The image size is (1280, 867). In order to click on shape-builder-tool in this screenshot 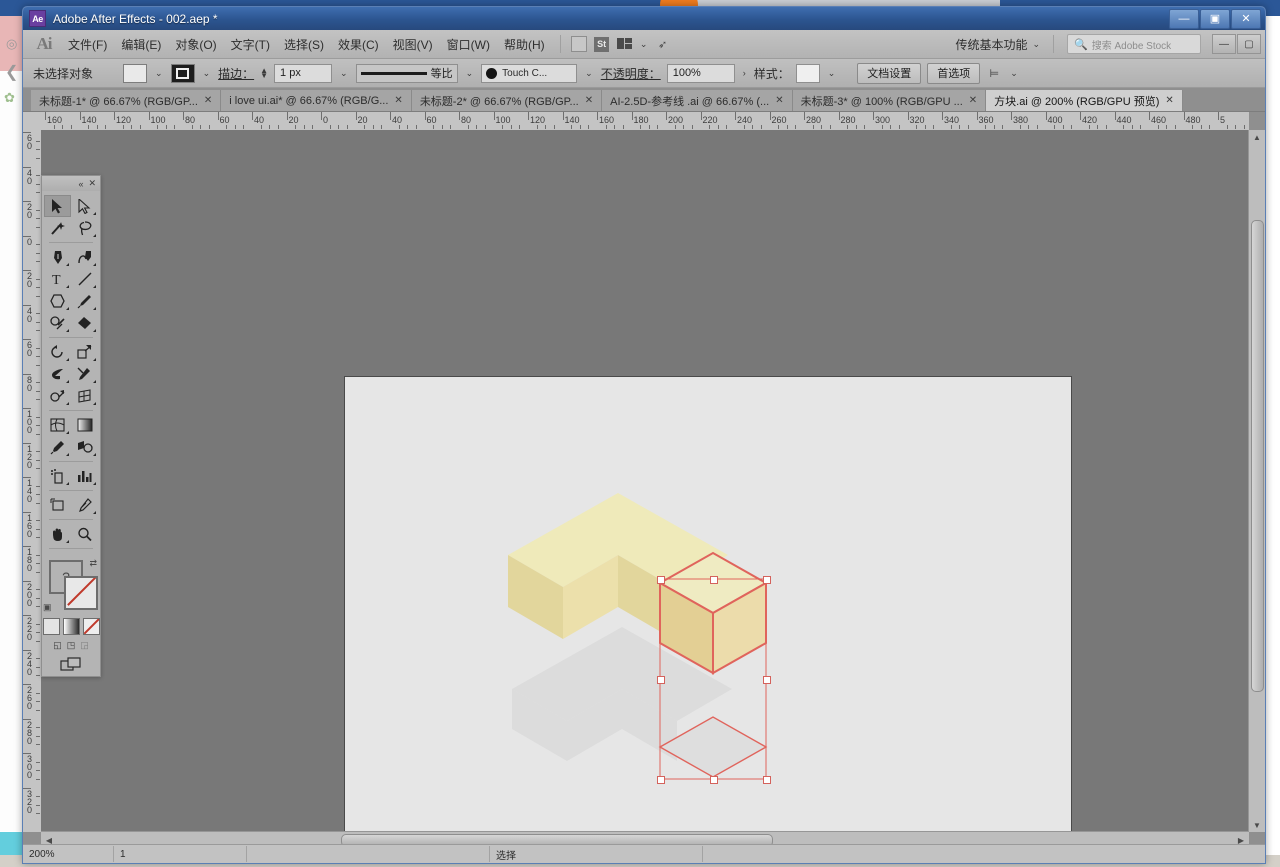, I will do `click(57, 396)`.